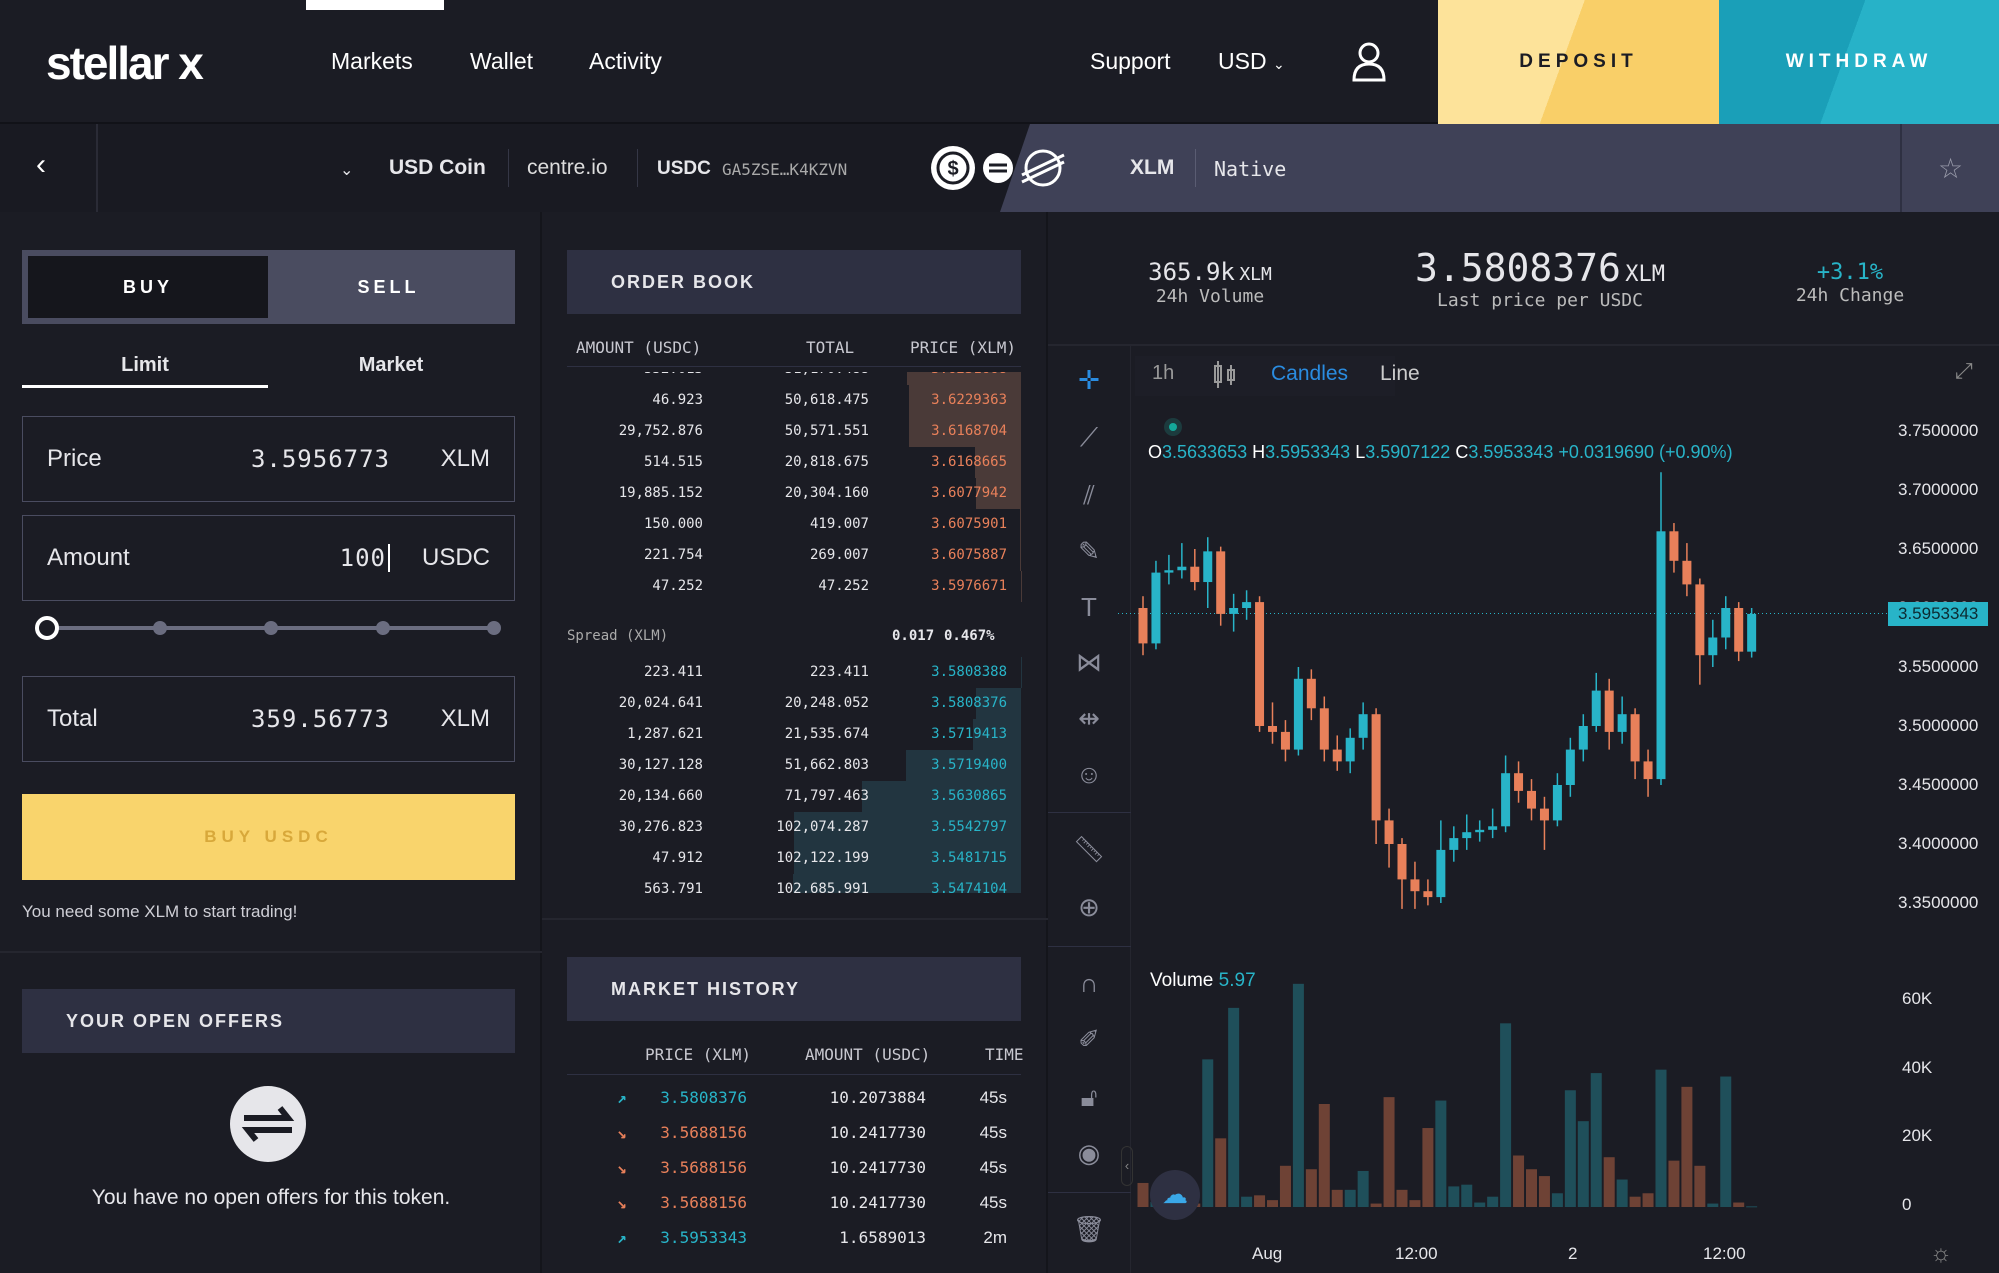 Image resolution: width=1999 pixels, height=1273 pixels. What do you see at coordinates (375, 5) in the screenshot?
I see `active-nav-indicator` at bounding box center [375, 5].